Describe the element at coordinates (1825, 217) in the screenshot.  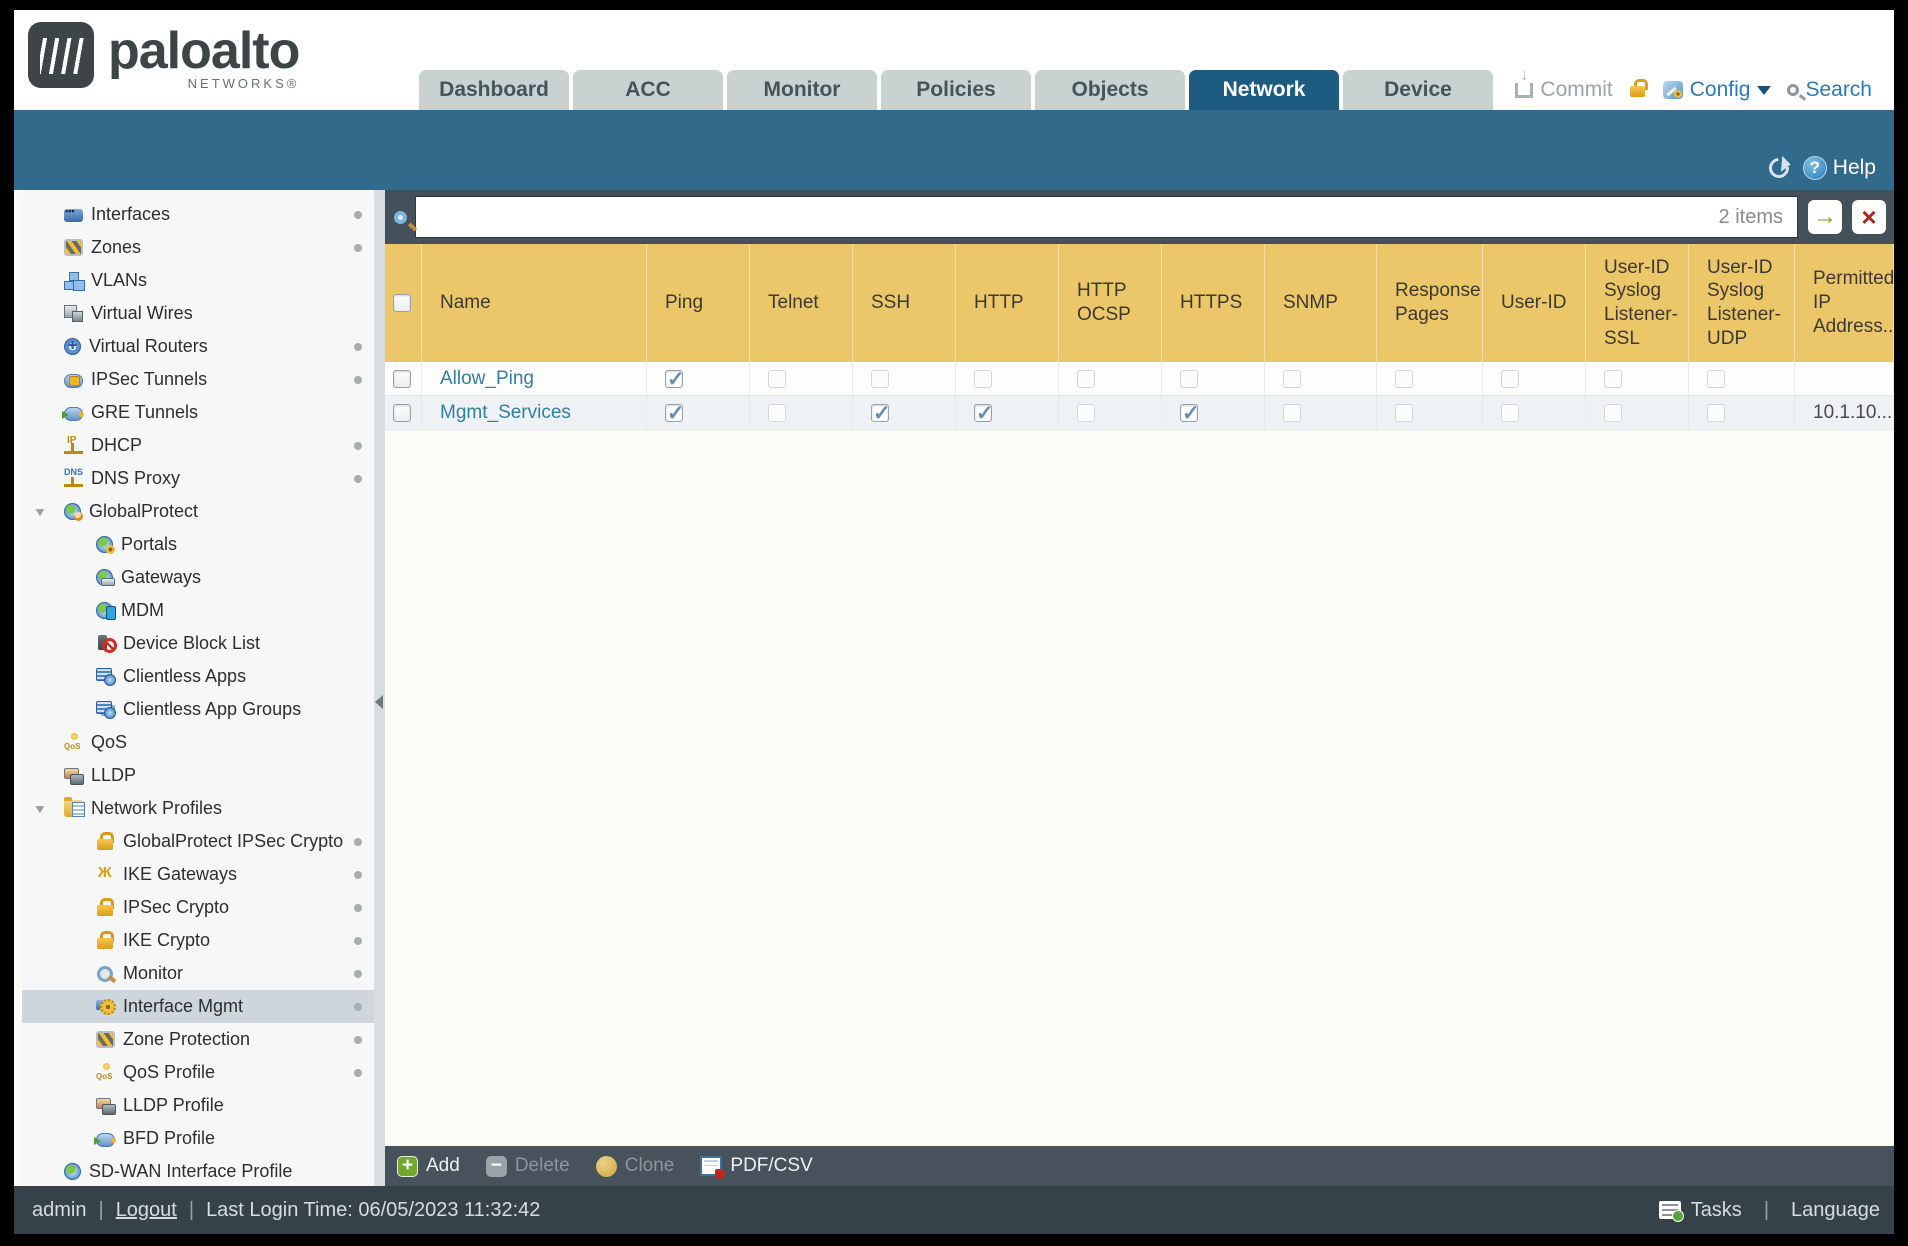
I see `apply-filter-button: →` at that location.